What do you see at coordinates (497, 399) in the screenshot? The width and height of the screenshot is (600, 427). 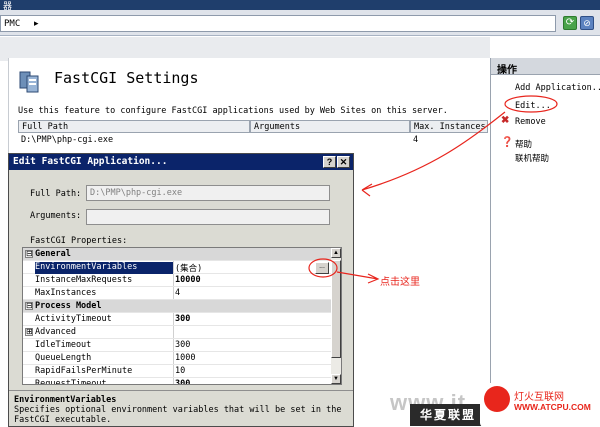 I see `flame-logo-icon` at bounding box center [497, 399].